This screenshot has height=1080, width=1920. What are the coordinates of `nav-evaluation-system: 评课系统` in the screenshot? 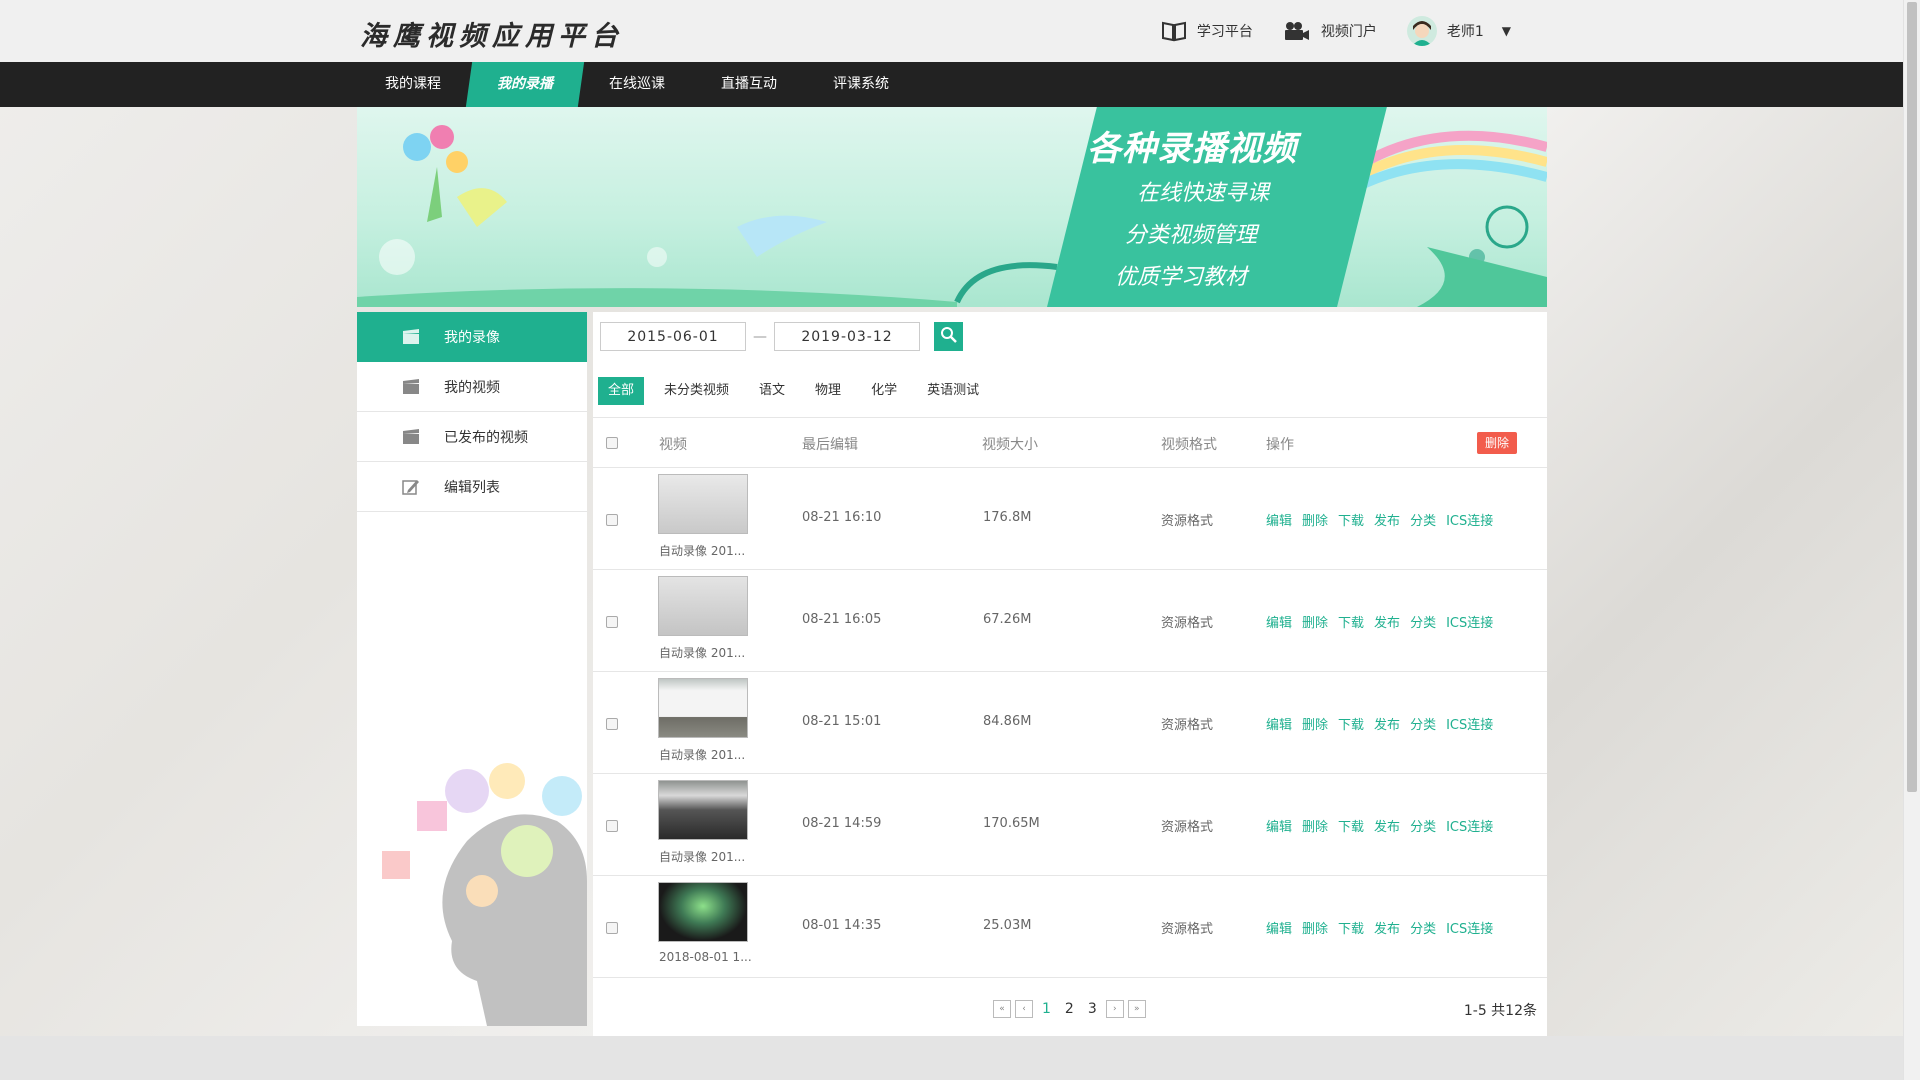 It's located at (861, 84).